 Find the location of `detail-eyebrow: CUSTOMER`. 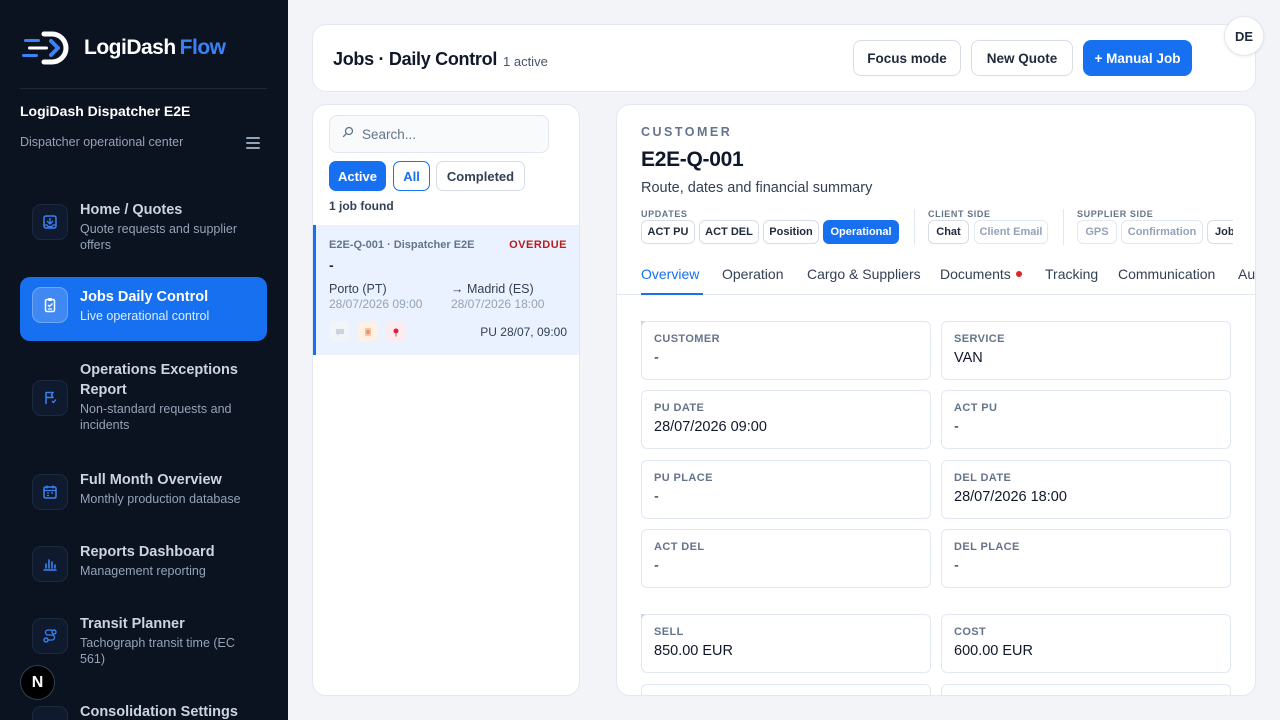

detail-eyebrow: CUSTOMER is located at coordinates (687, 132).